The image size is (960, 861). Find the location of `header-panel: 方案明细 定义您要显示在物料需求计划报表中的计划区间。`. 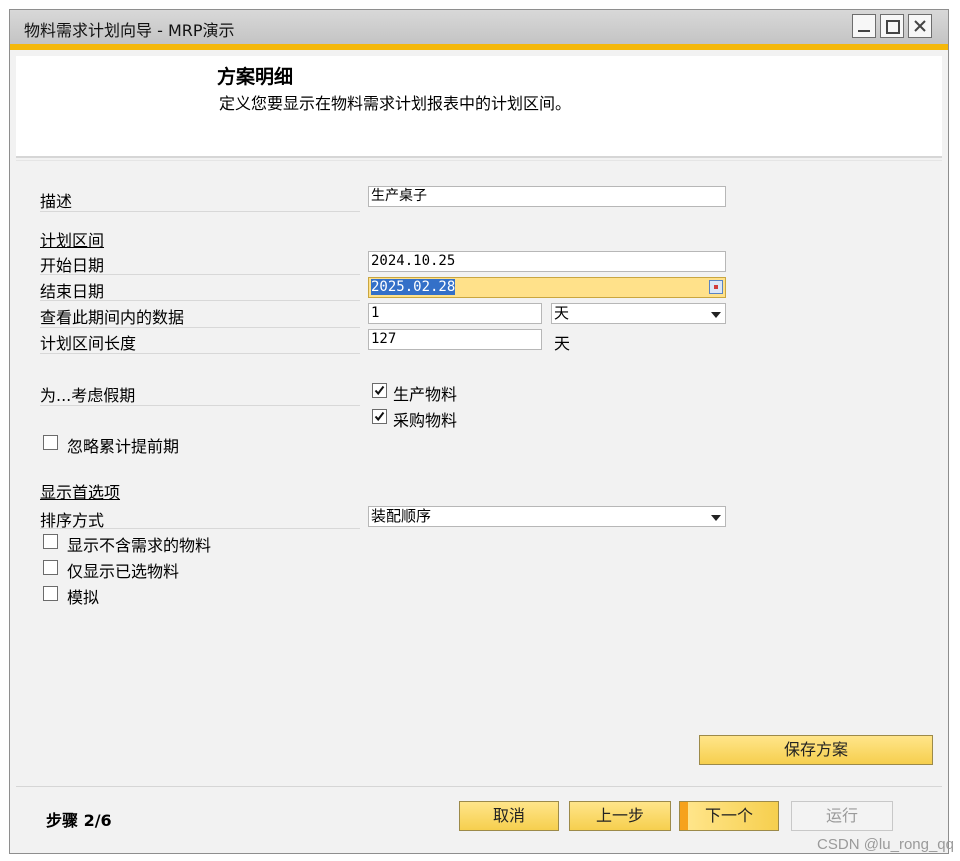

header-panel: 方案明细 定义您要显示在物料需求计划报表中的计划区间。 is located at coordinates (479, 106).